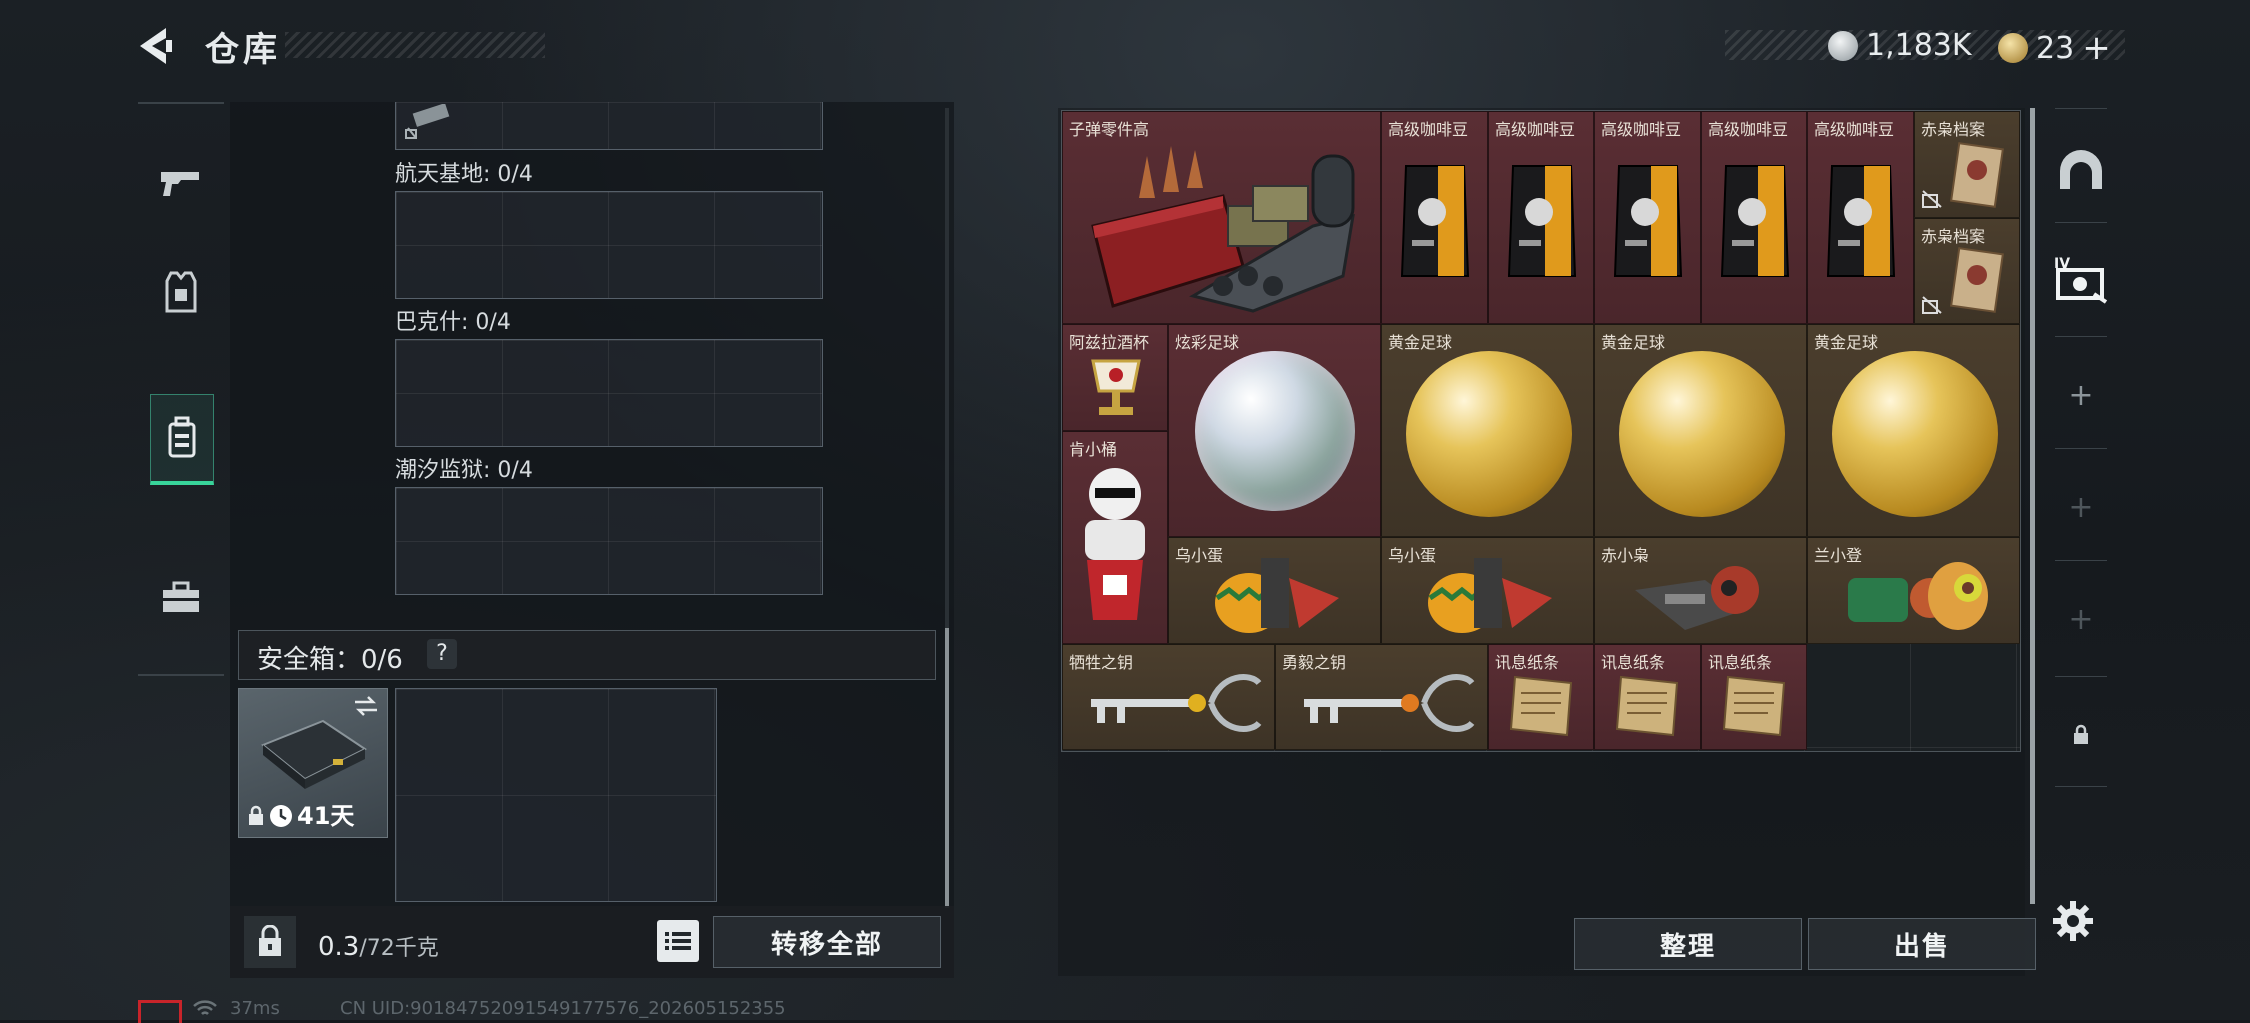 Image resolution: width=2250 pixels, height=1023 pixels. What do you see at coordinates (2081, 279) in the screenshot?
I see `storage-page-2: IV` at bounding box center [2081, 279].